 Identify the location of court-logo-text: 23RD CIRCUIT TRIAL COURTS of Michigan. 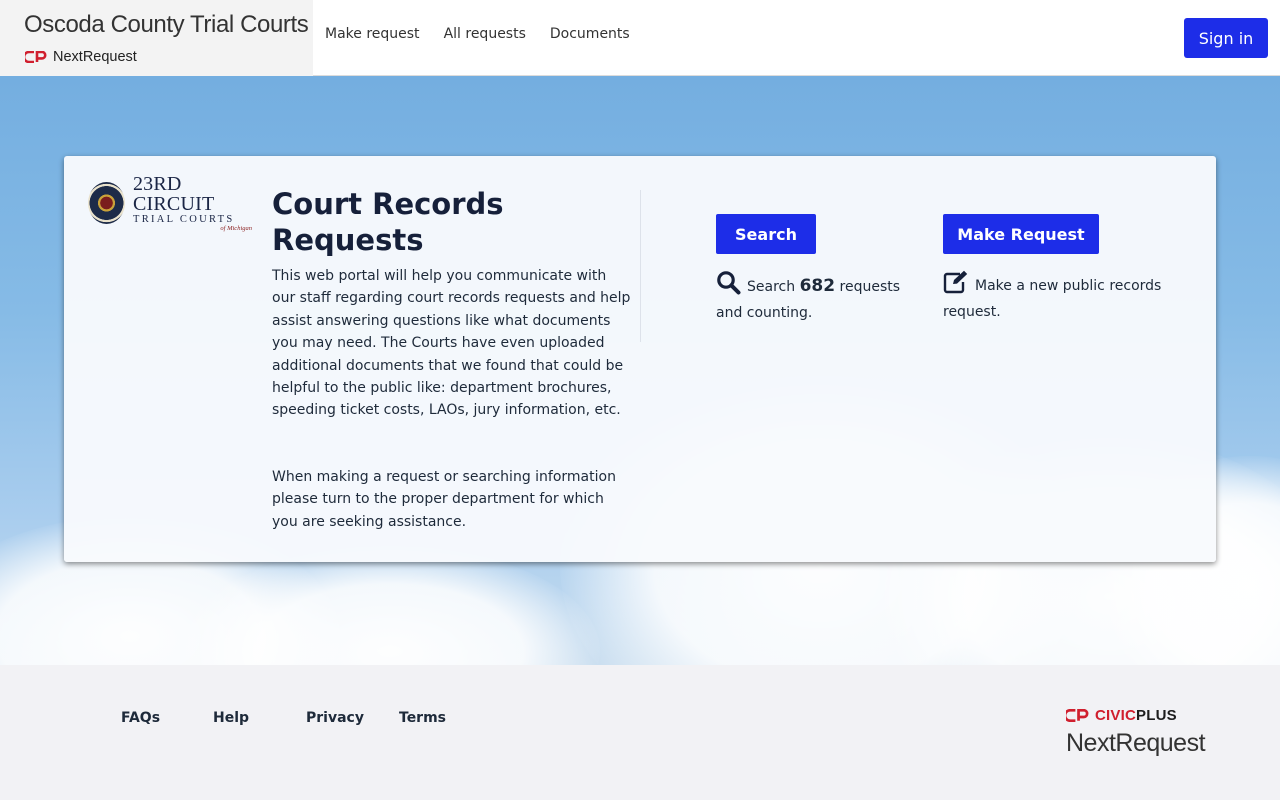
(192, 203).